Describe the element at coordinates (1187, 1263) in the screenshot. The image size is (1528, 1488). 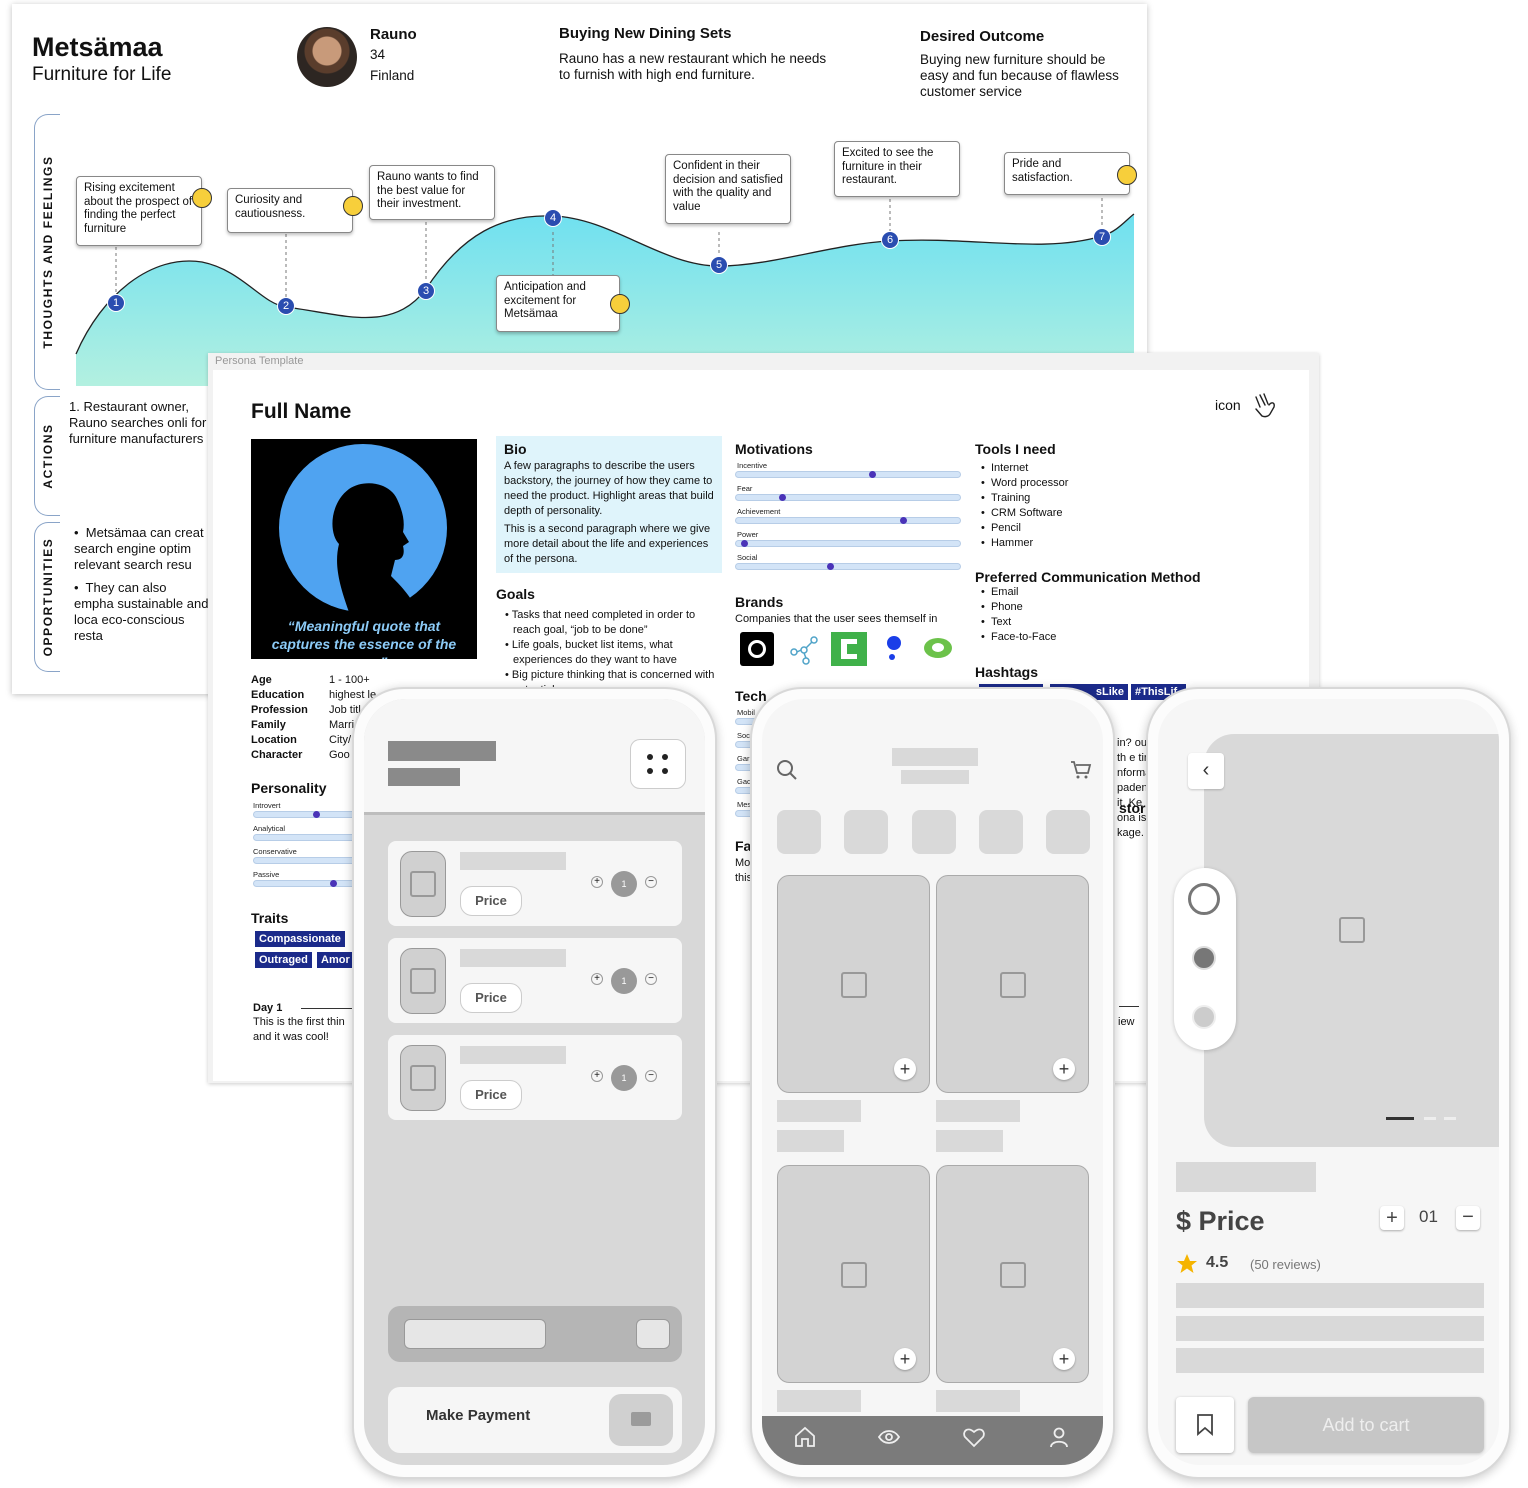
I see `star-icon` at that location.